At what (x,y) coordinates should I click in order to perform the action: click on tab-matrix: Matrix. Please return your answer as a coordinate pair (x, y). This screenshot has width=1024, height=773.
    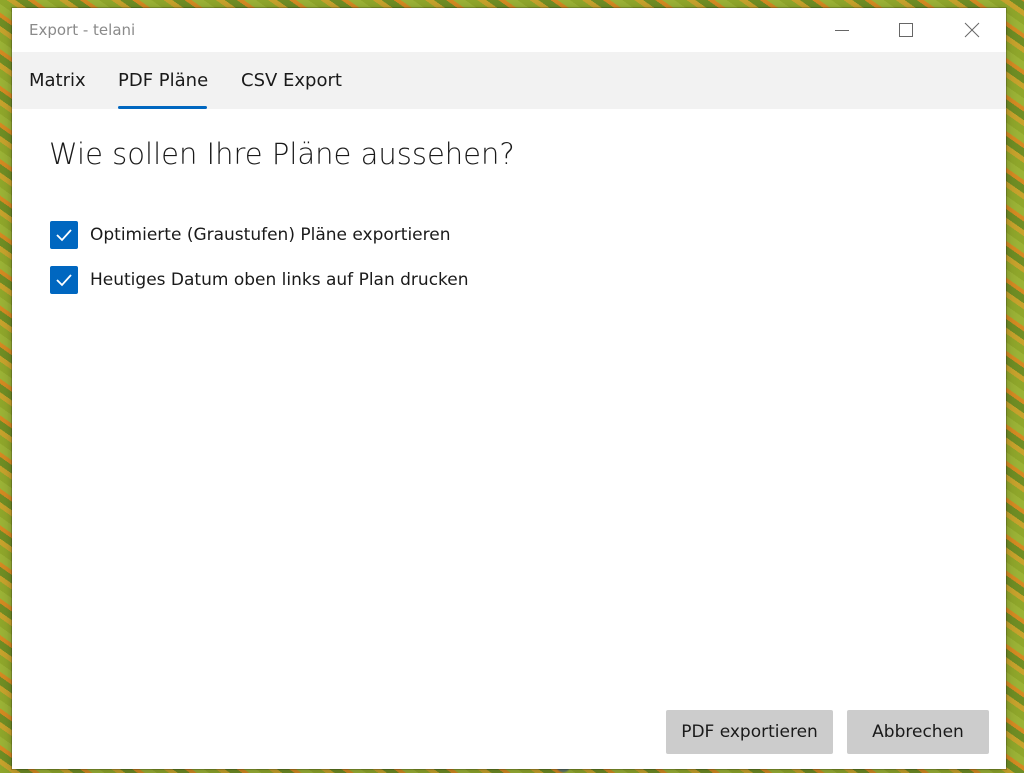
    Looking at the image, I should click on (57, 80).